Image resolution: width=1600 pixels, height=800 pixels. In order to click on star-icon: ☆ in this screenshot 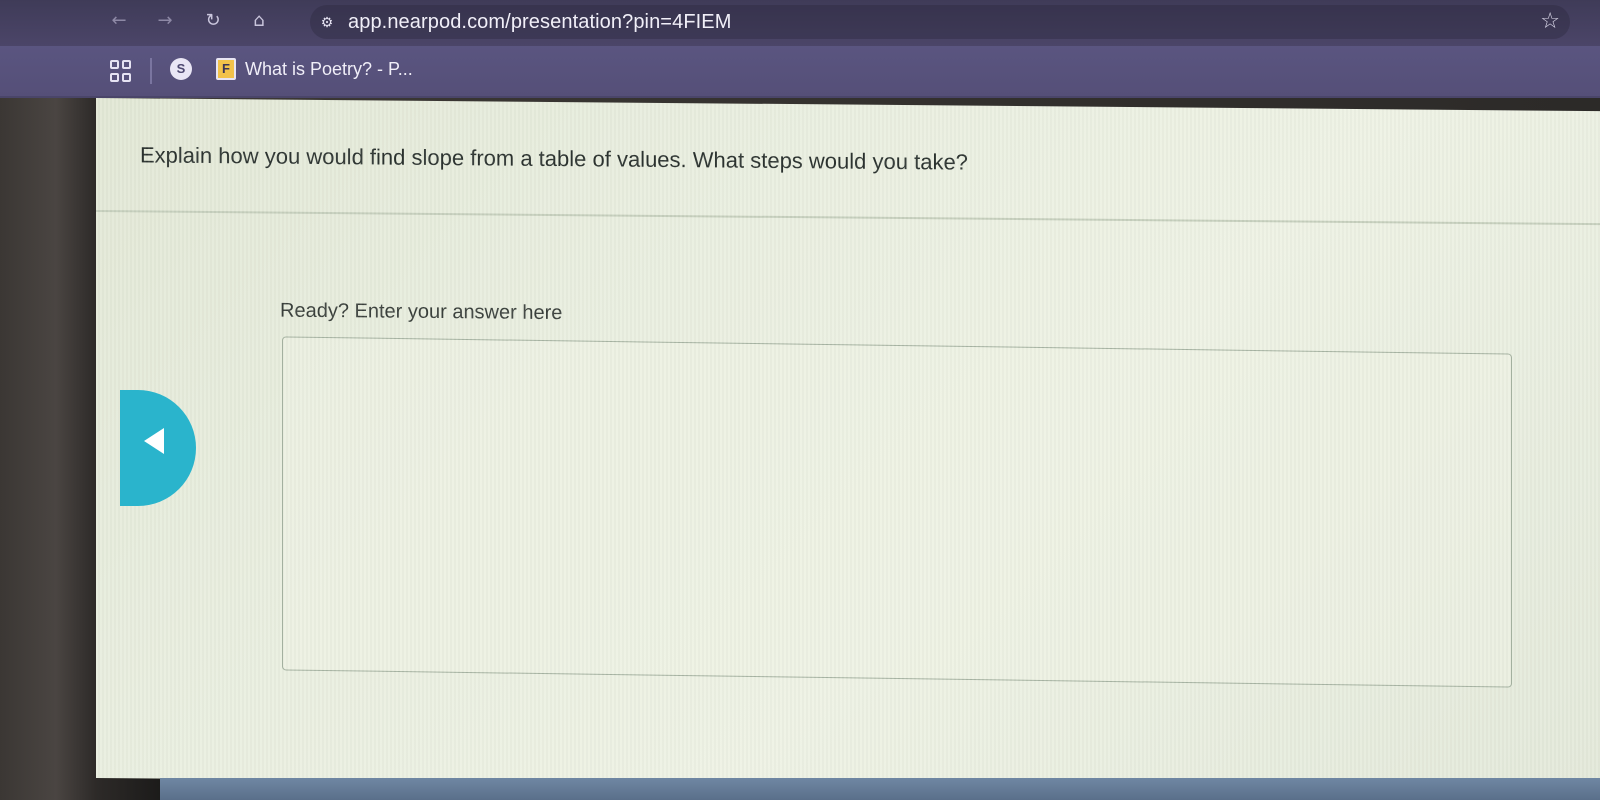, I will do `click(1550, 21)`.